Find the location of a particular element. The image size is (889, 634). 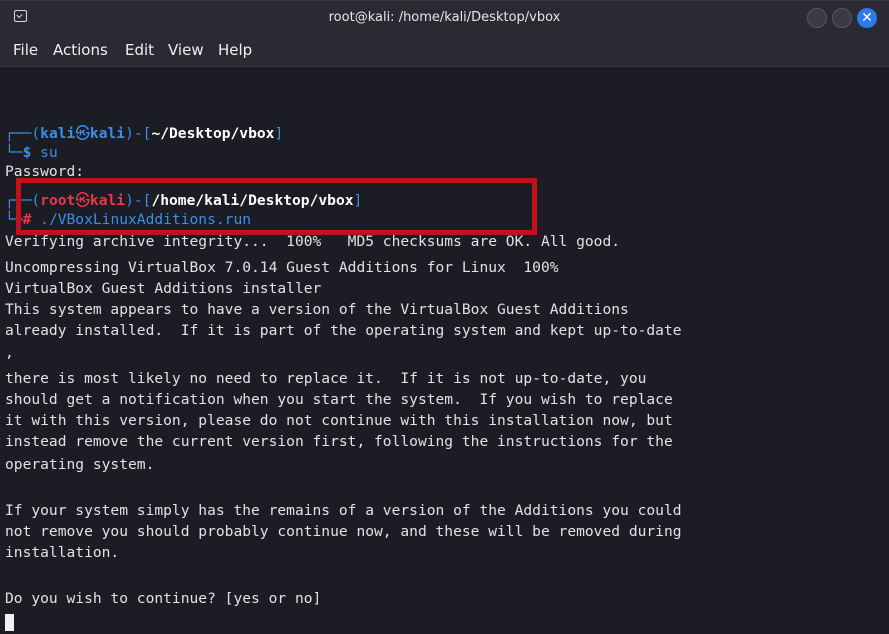

annotation-highlight-box is located at coordinates (276, 206).